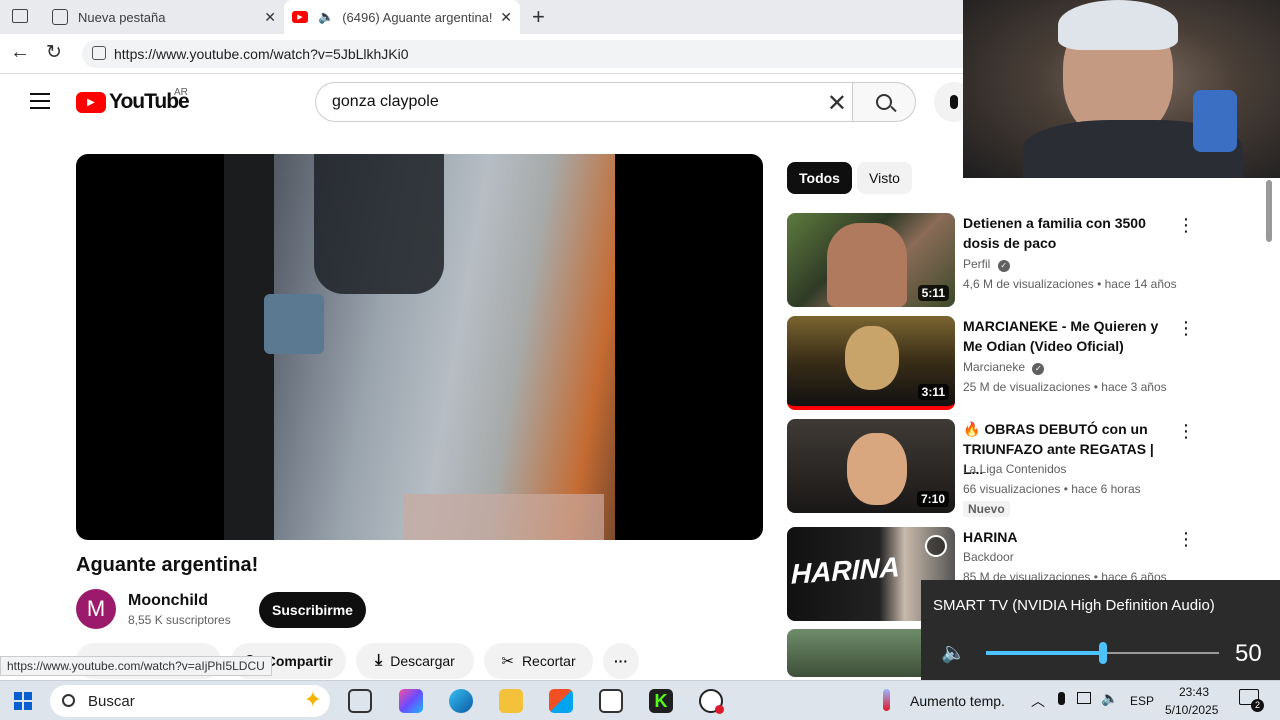 Image resolution: width=1280 pixels, height=720 pixels. What do you see at coordinates (190, 701) in the screenshot?
I see `taskbar-search-input: Buscar ✦` at bounding box center [190, 701].